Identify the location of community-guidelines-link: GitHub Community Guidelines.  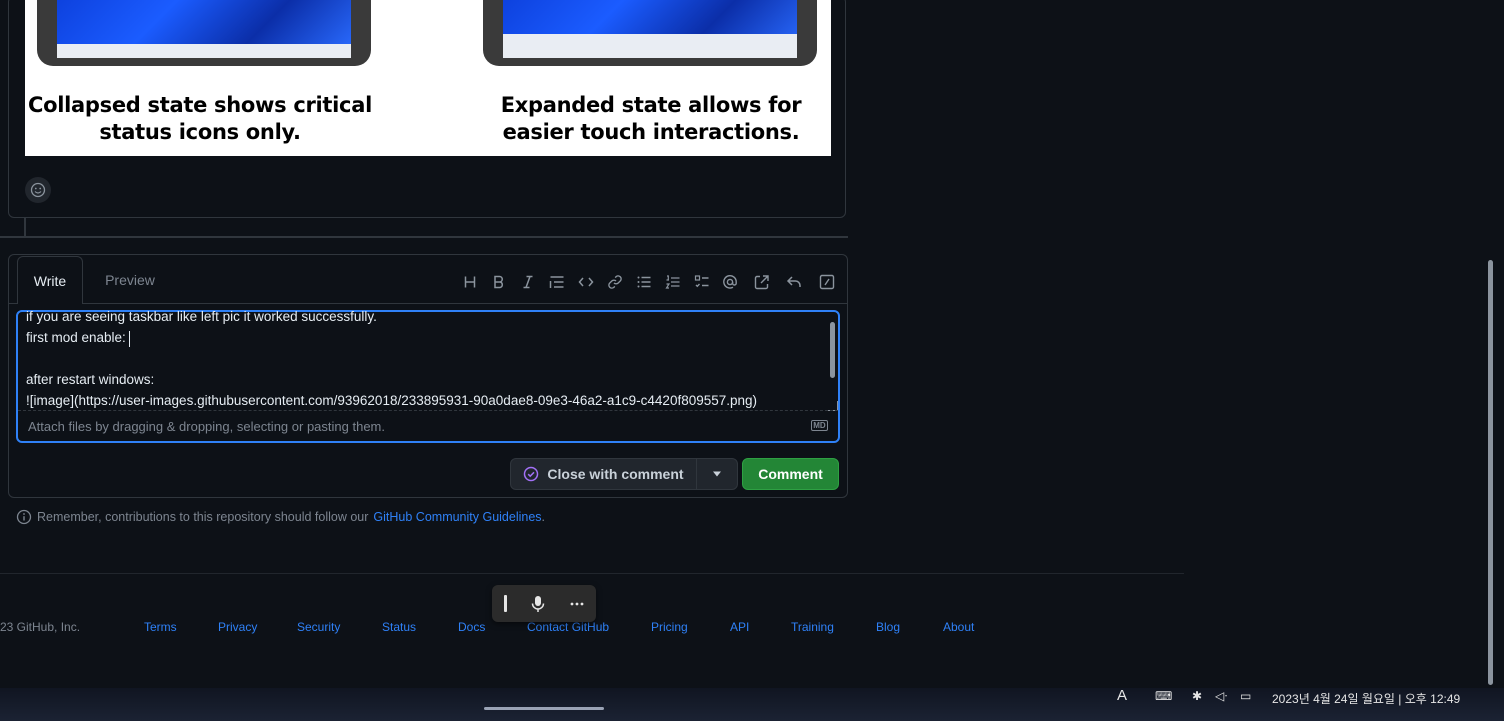
(457, 517).